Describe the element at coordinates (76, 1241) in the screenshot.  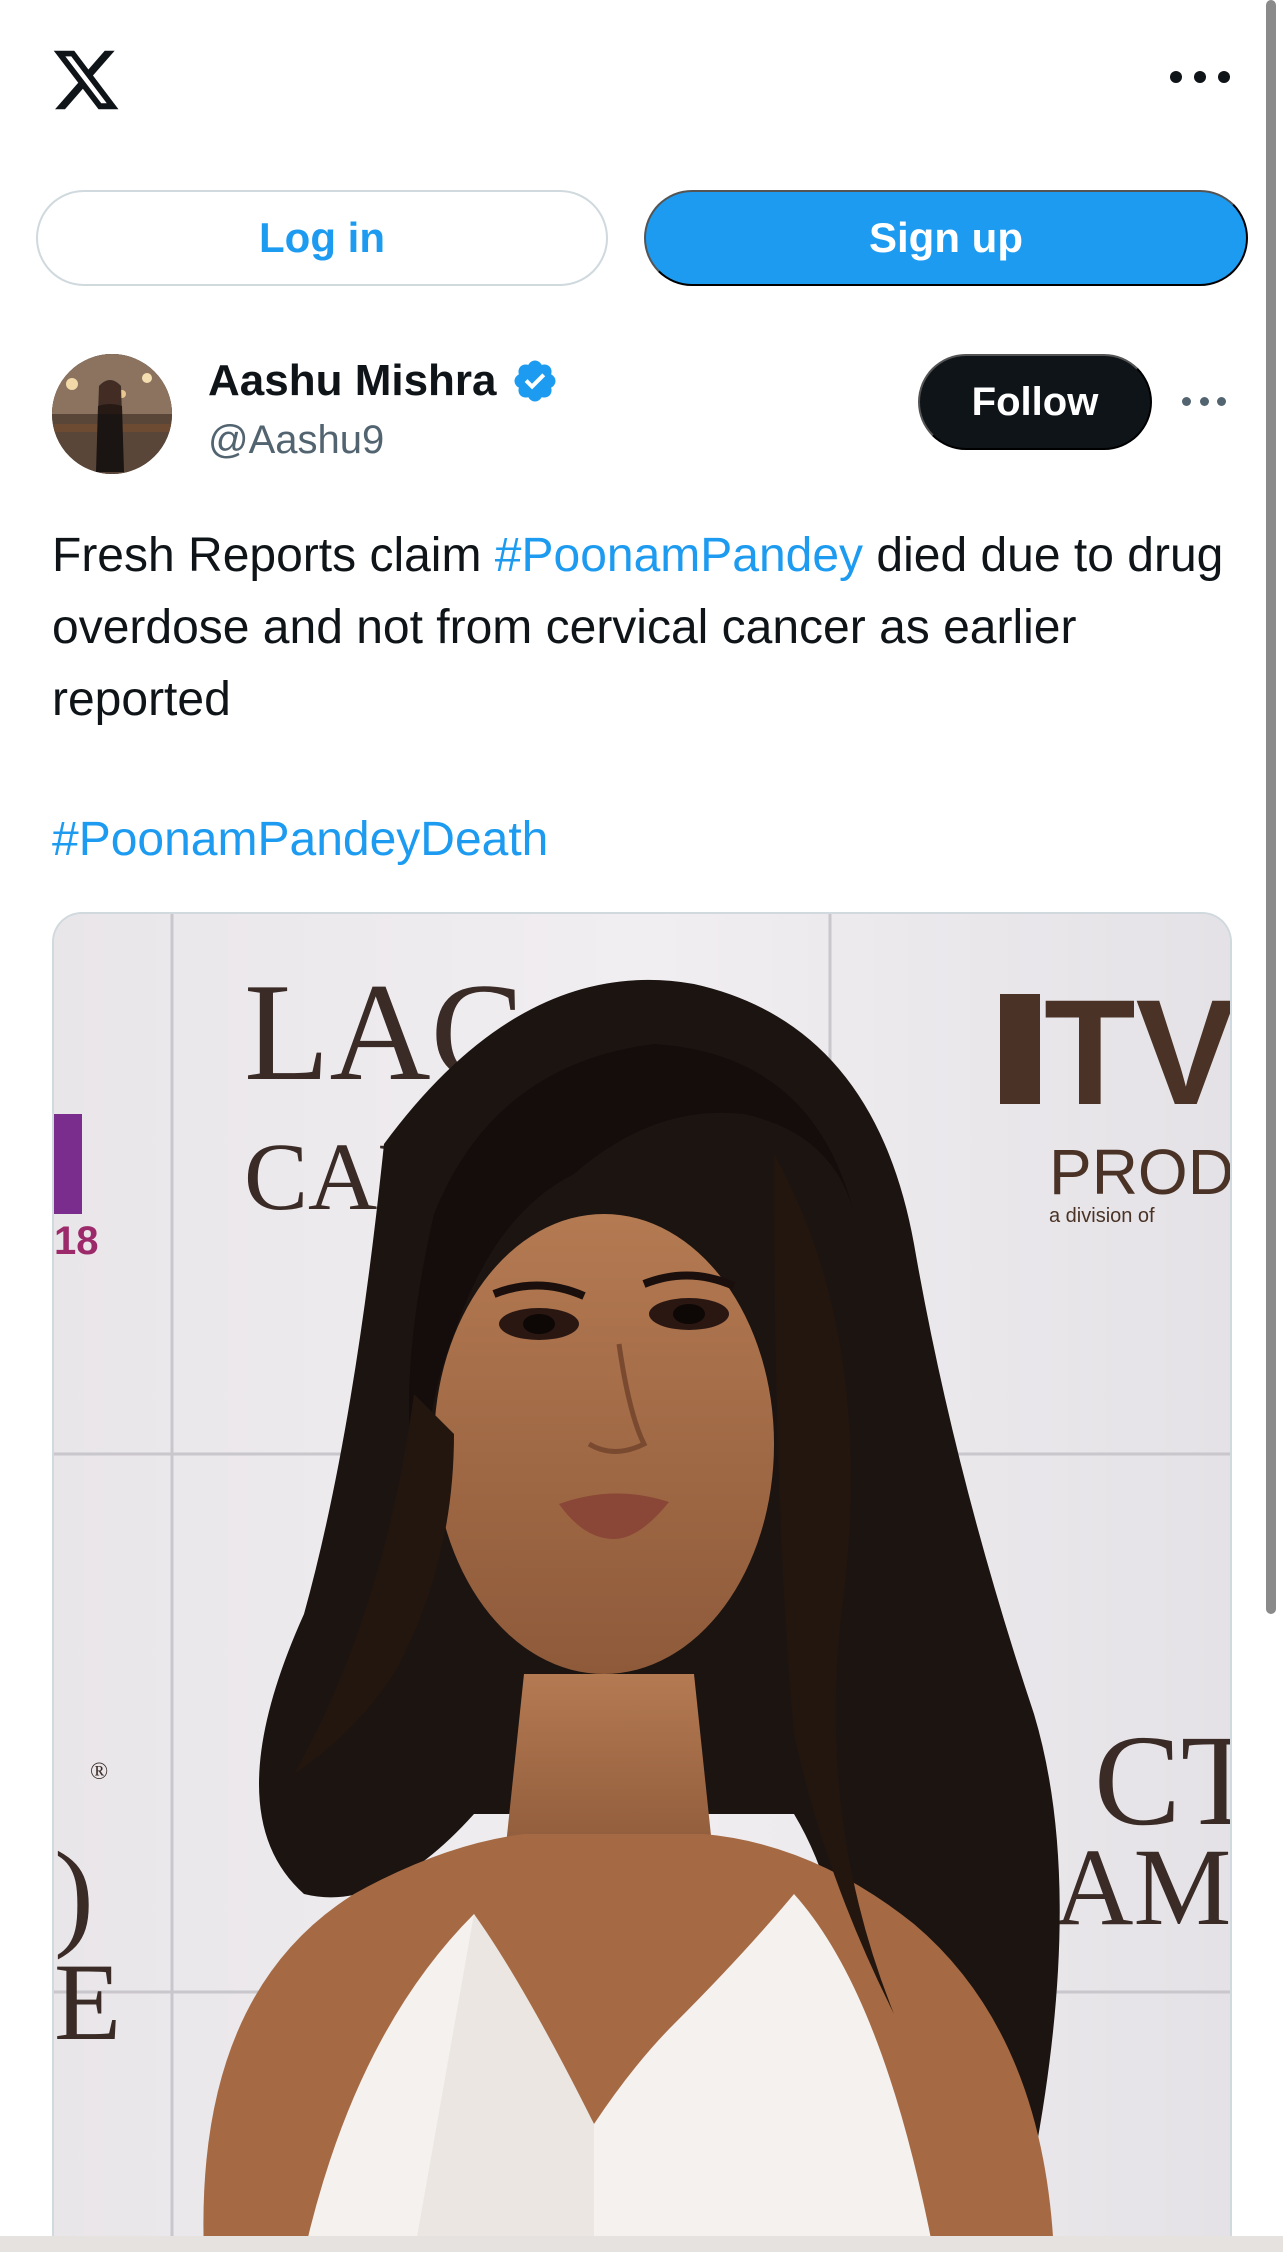
I see `backdrop-text: 18` at that location.